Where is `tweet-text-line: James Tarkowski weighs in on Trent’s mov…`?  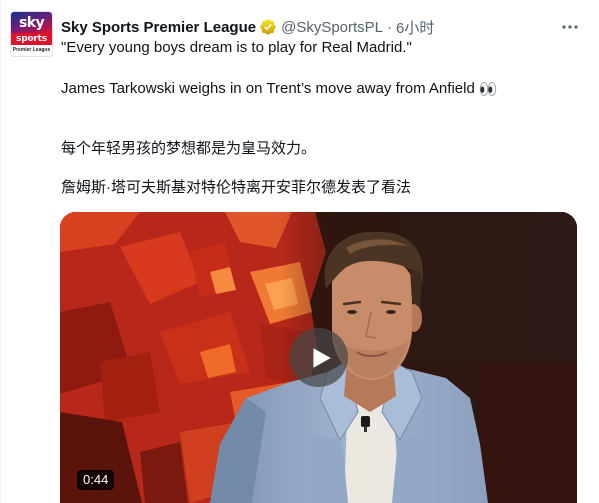
tweet-text-line: James Tarkowski weighs in on Trent’s mov… is located at coordinates (279, 89).